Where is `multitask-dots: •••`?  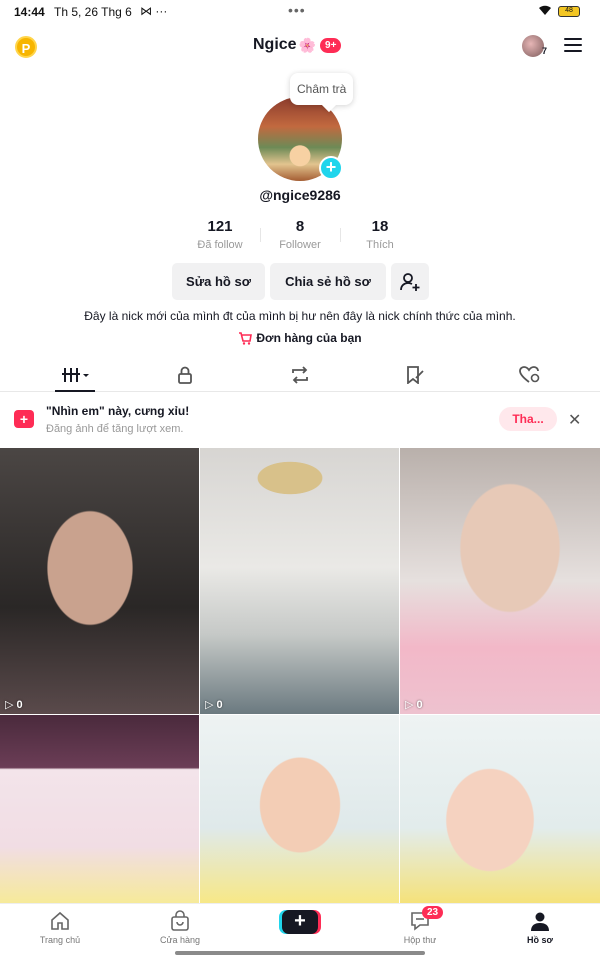
multitask-dots: ••• is located at coordinates (297, 10).